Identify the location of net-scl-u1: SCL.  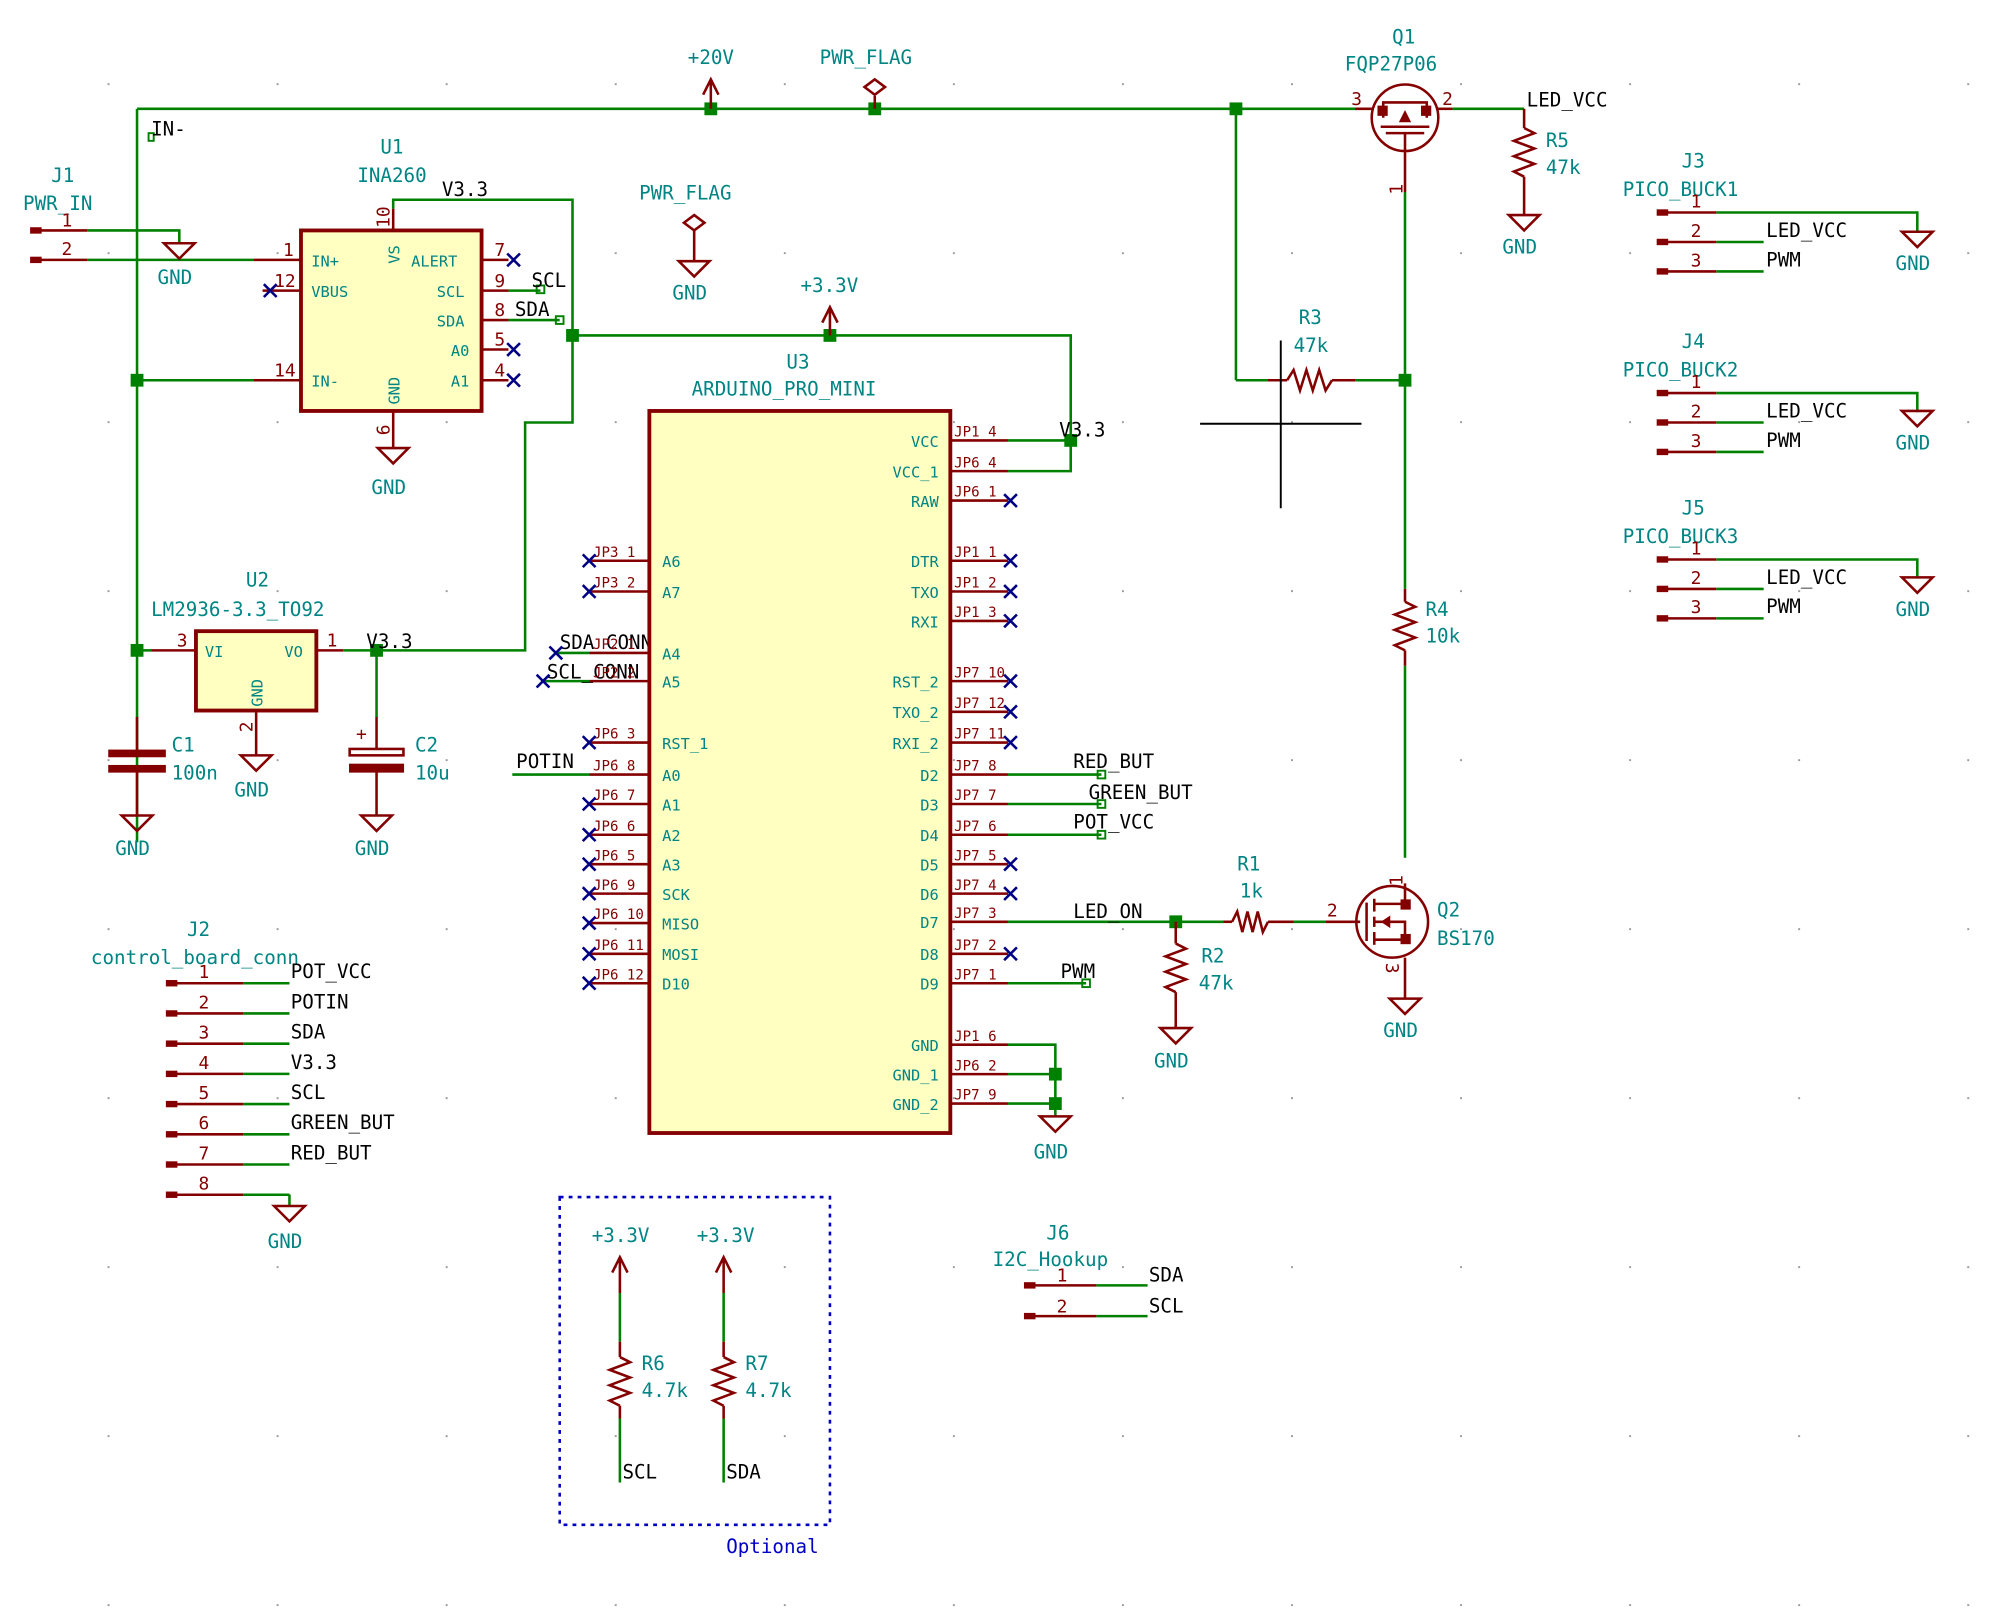
(549, 280).